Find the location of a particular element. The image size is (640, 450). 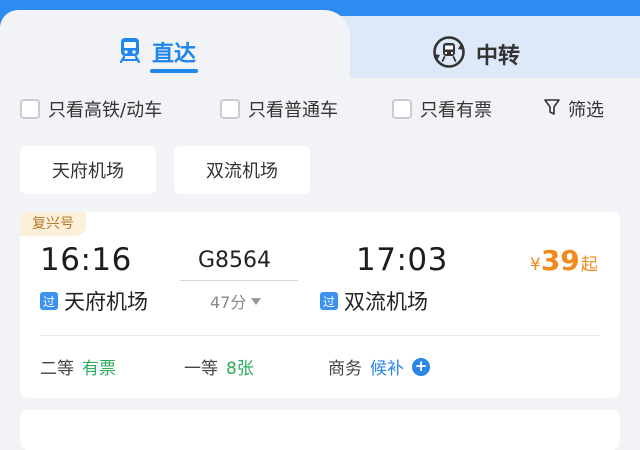

seat-business-class: 商务 候补 + is located at coordinates (379, 366).